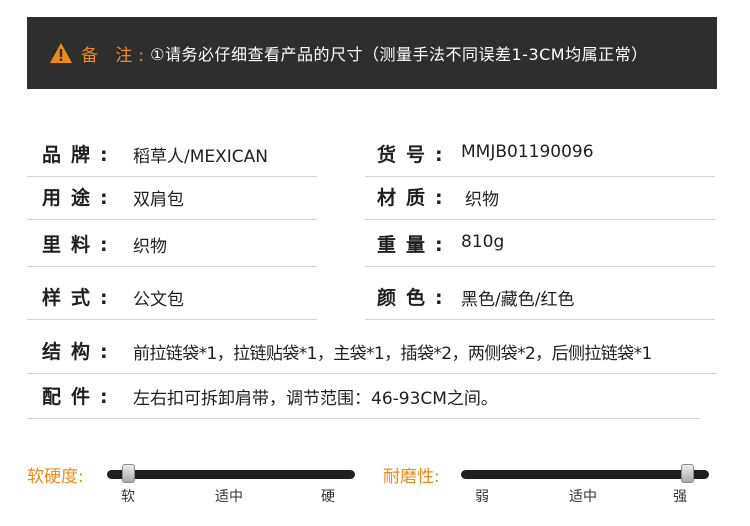  Describe the element at coordinates (518, 300) in the screenshot. I see `spec-value: 黑色/藏色/红色` at that location.